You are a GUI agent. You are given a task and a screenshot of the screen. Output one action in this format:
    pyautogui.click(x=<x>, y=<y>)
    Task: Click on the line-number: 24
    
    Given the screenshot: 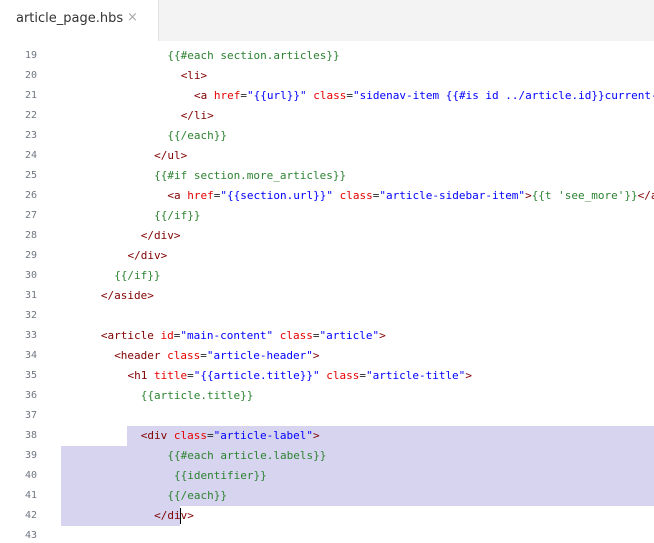 What is the action you would take?
    pyautogui.click(x=30, y=155)
    